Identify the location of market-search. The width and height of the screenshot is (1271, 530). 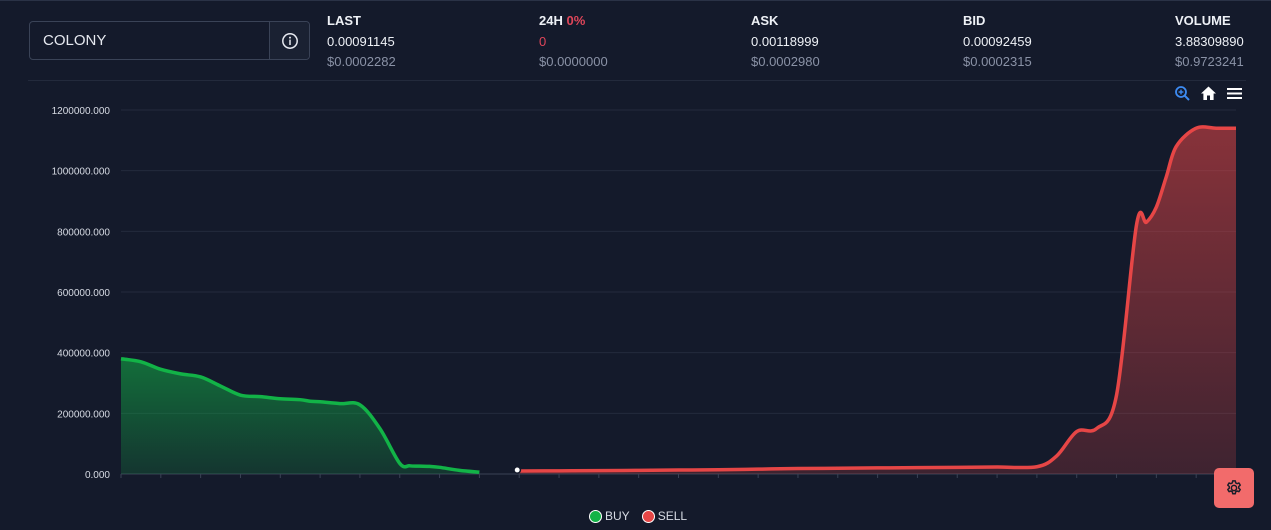
(169, 40).